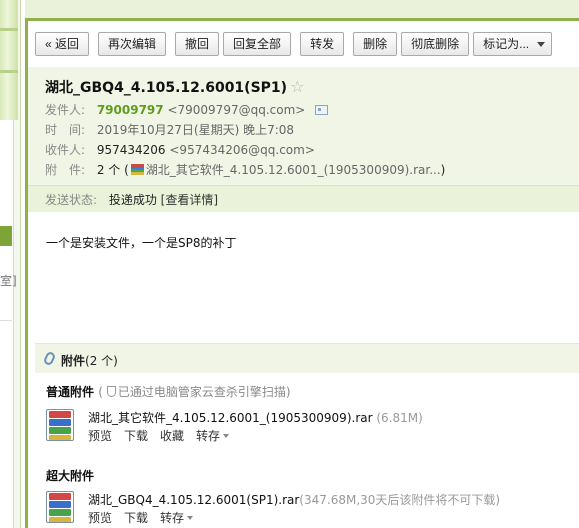 Image resolution: width=579 pixels, height=528 pixels. I want to click on back-button: « 返回, so click(62, 44).